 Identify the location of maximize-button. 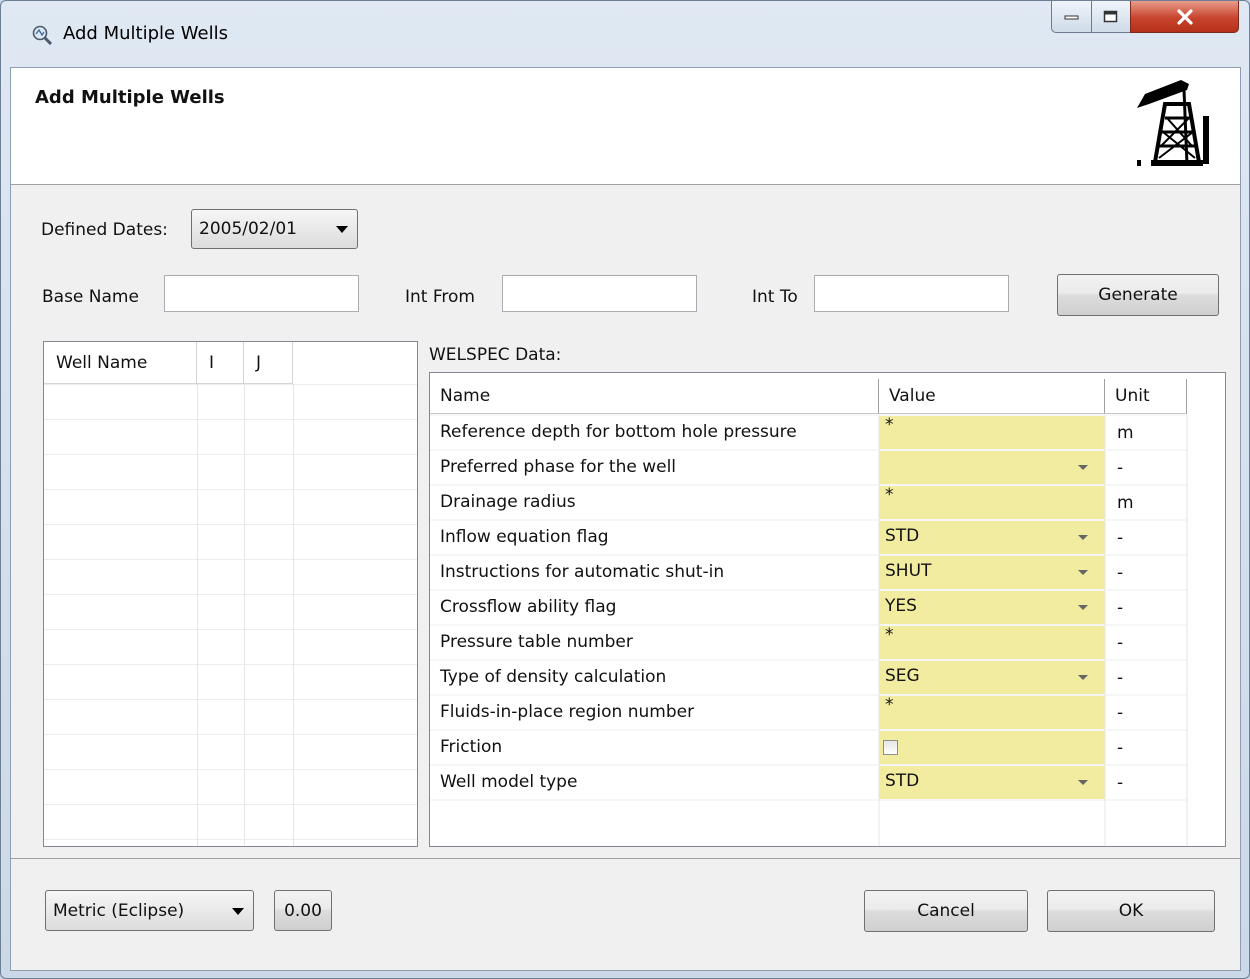
(1111, 17).